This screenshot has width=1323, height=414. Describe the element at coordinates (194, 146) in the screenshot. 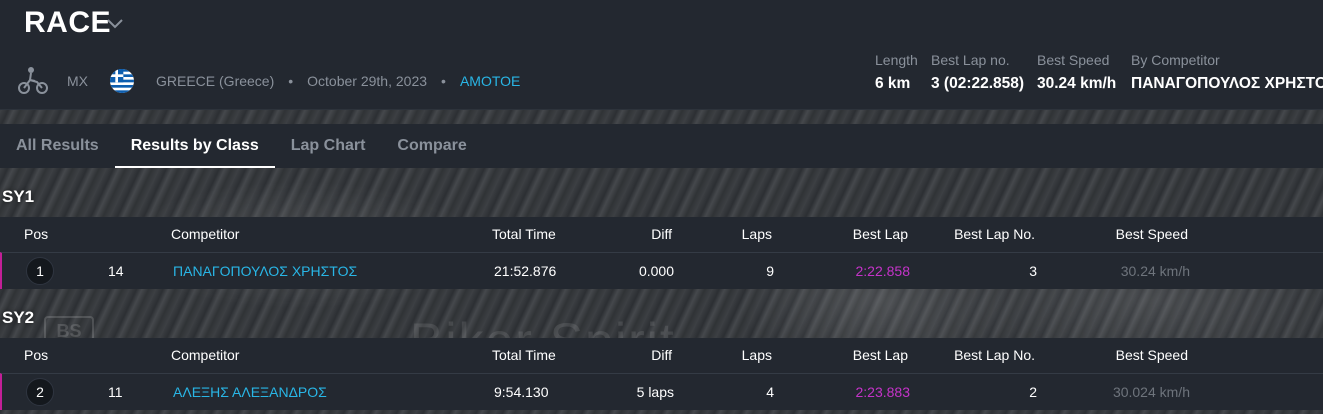

I see `tab-results-by-class: Results by Class` at that location.